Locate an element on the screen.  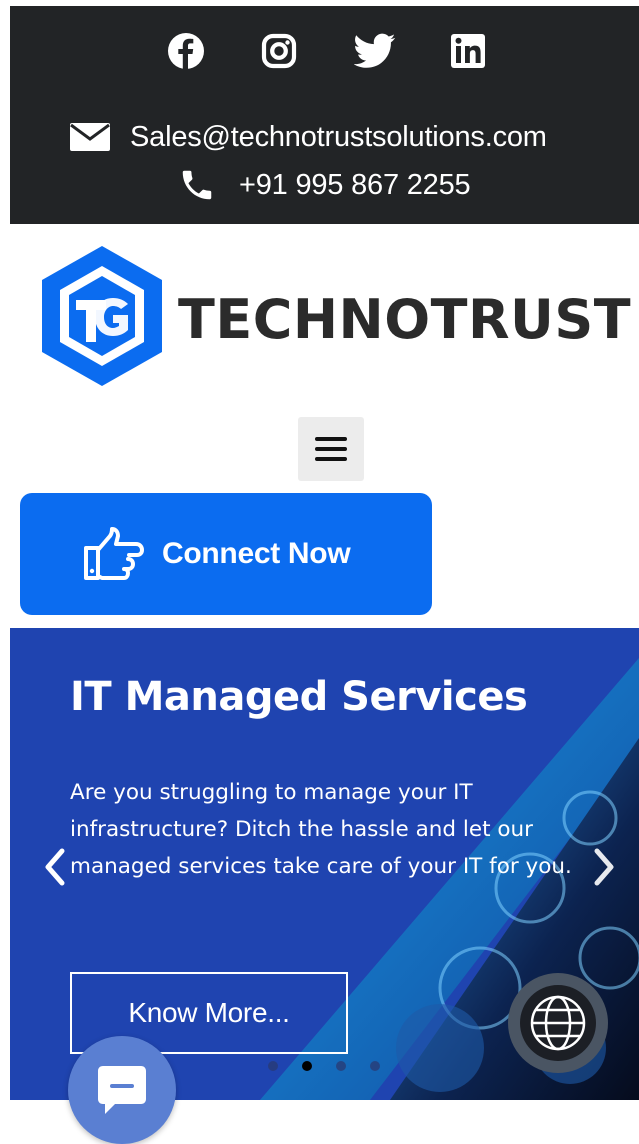
linkedin-icon is located at coordinates (468, 51).